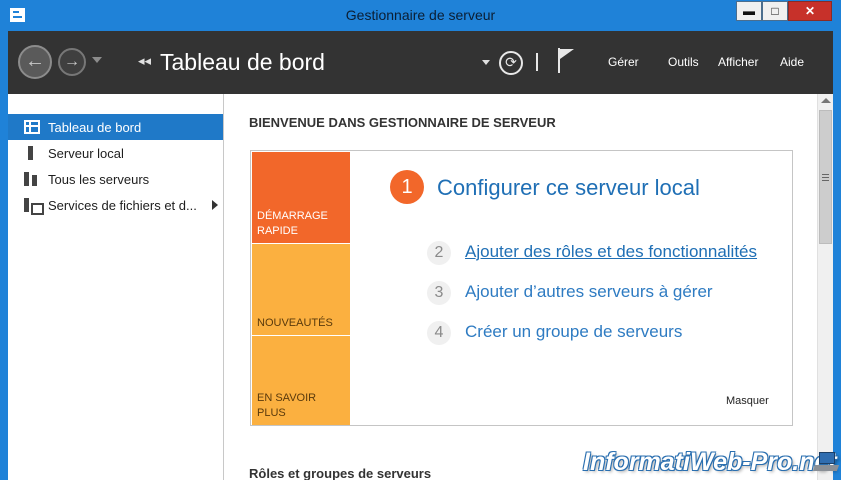 This screenshot has width=841, height=480. What do you see at coordinates (589, 292) in the screenshot?
I see `step-add-servers-link: Ajouter d’autres serveurs à gérer` at bounding box center [589, 292].